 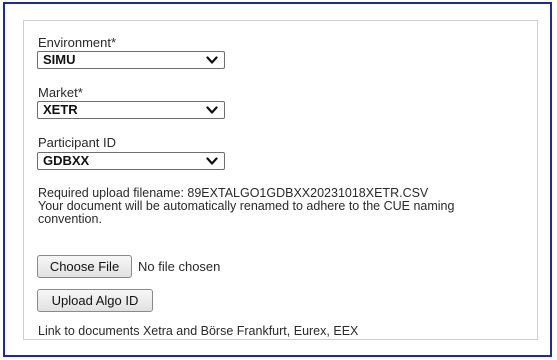 What do you see at coordinates (77, 142) in the screenshot?
I see `participant-id-label: Participant ID` at bounding box center [77, 142].